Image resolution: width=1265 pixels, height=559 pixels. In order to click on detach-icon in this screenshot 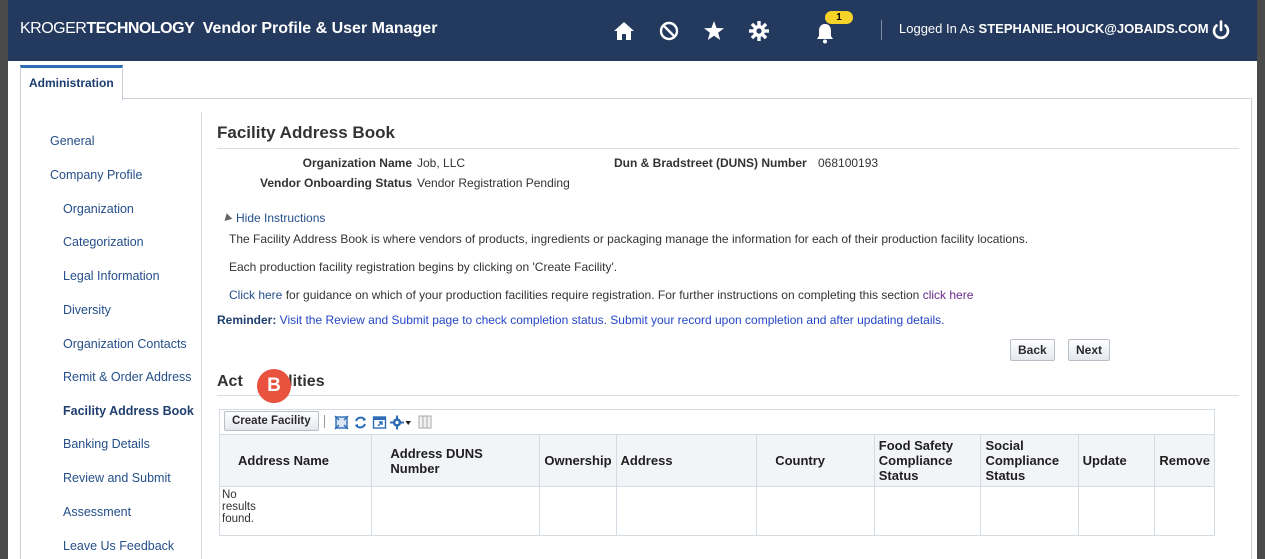, I will do `click(341, 422)`.